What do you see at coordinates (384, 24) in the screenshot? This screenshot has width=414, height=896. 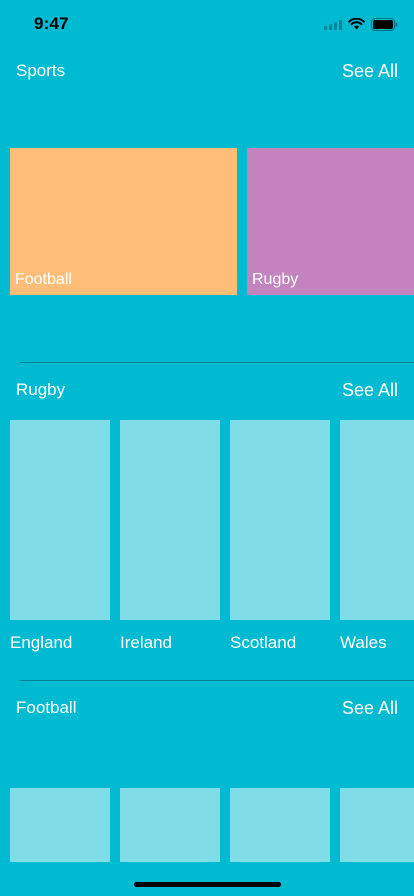 I see `battery-icon` at bounding box center [384, 24].